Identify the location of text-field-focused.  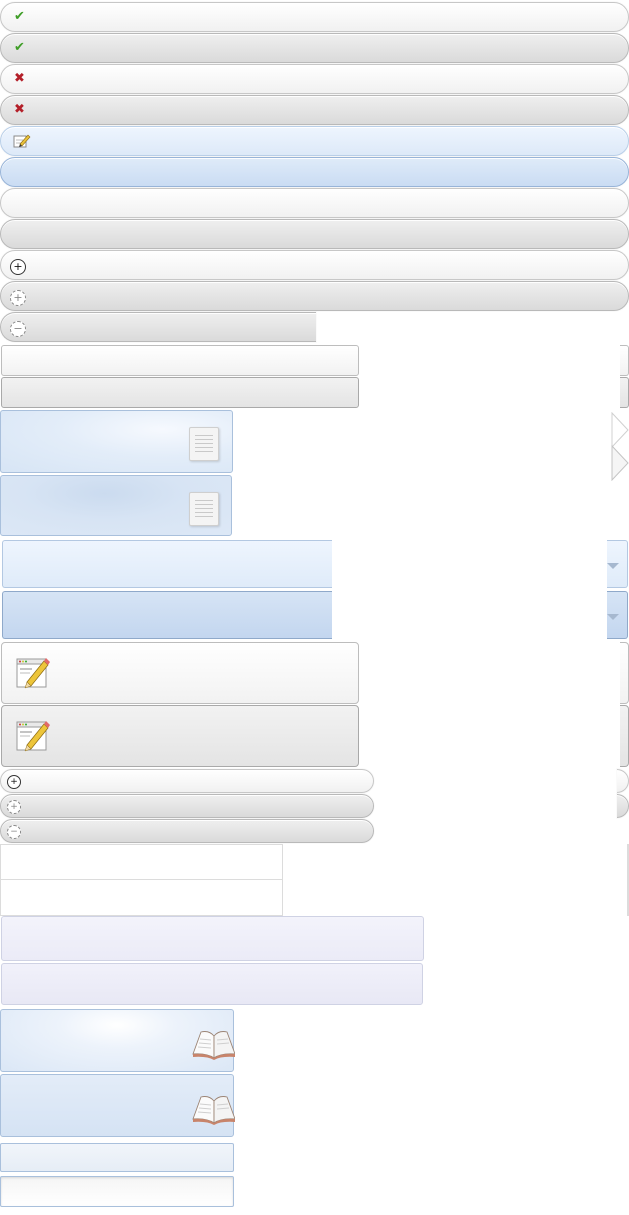
(117, 1191).